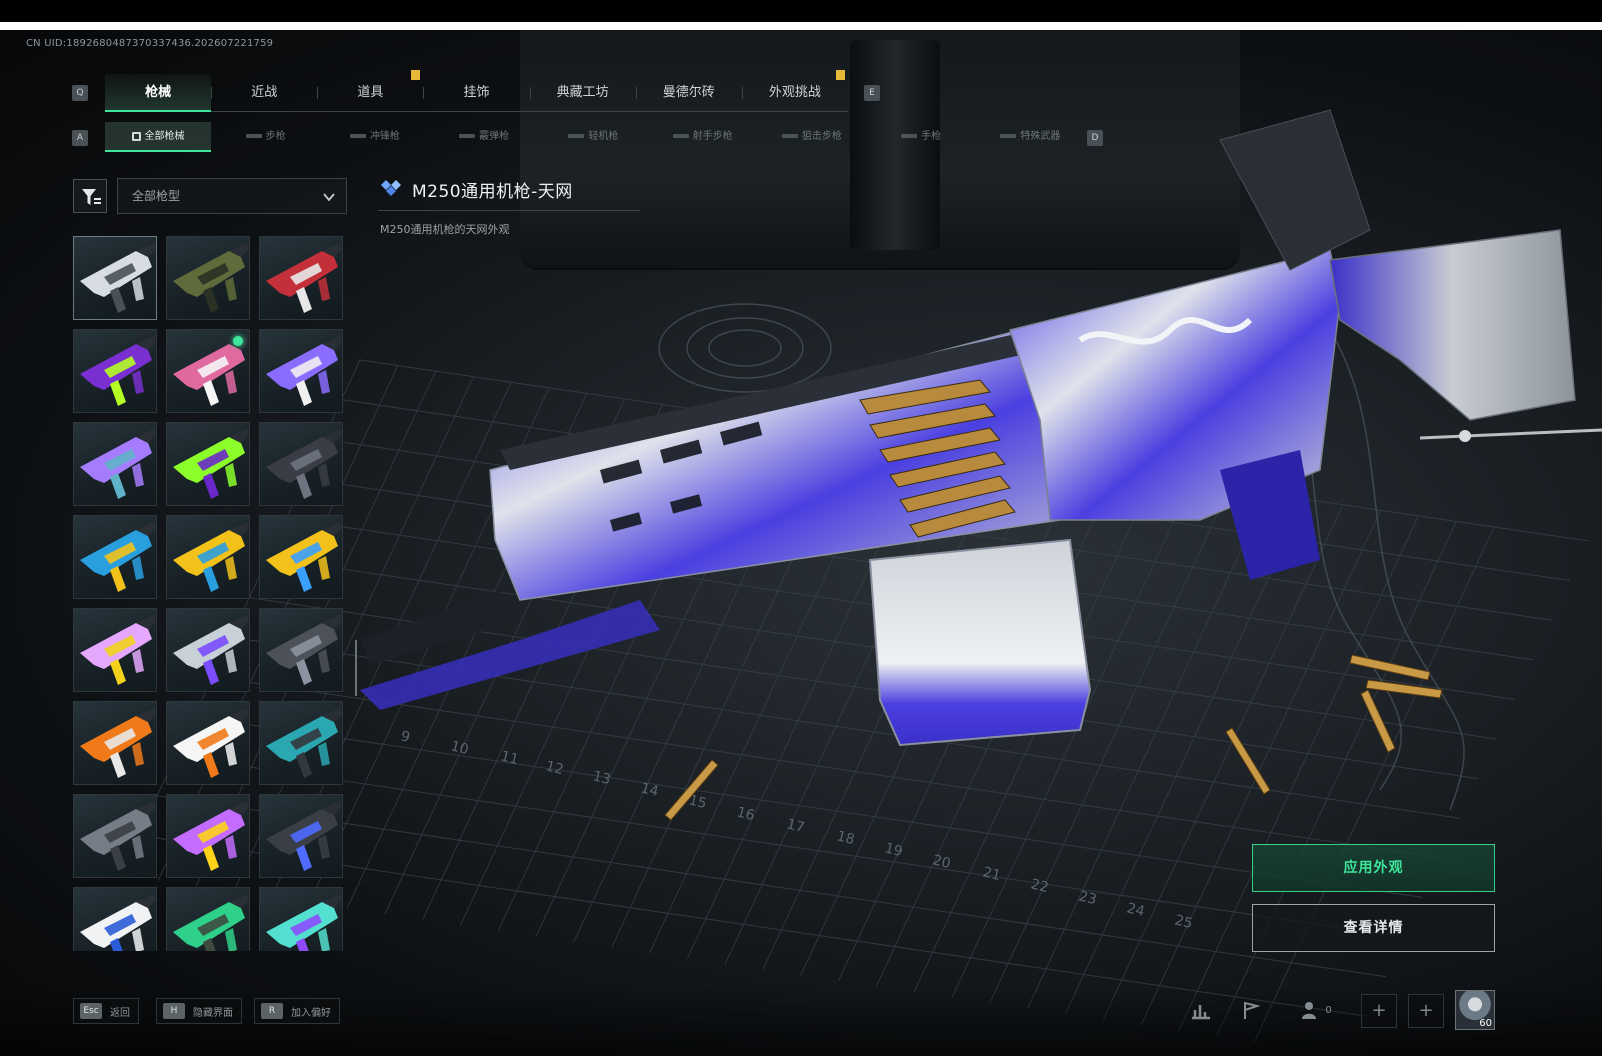 This screenshot has height=1056, width=1602. Describe the element at coordinates (1008, 136) in the screenshot. I see `special-weapon-icon` at that location.